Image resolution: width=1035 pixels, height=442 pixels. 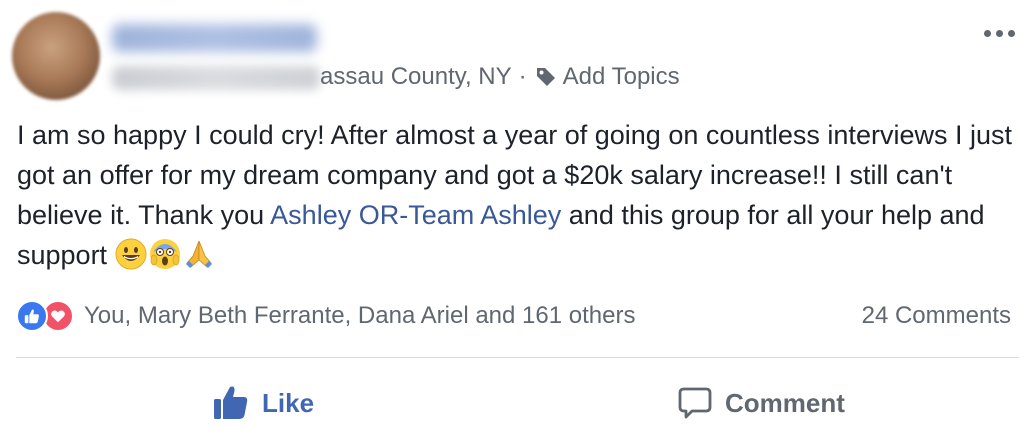 I want to click on like-reaction-icon, so click(x=32, y=316).